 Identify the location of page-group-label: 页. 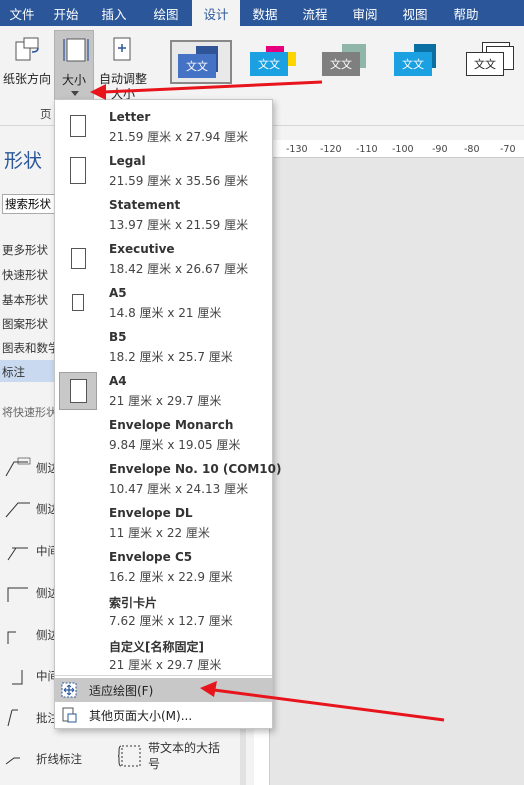
(46, 114).